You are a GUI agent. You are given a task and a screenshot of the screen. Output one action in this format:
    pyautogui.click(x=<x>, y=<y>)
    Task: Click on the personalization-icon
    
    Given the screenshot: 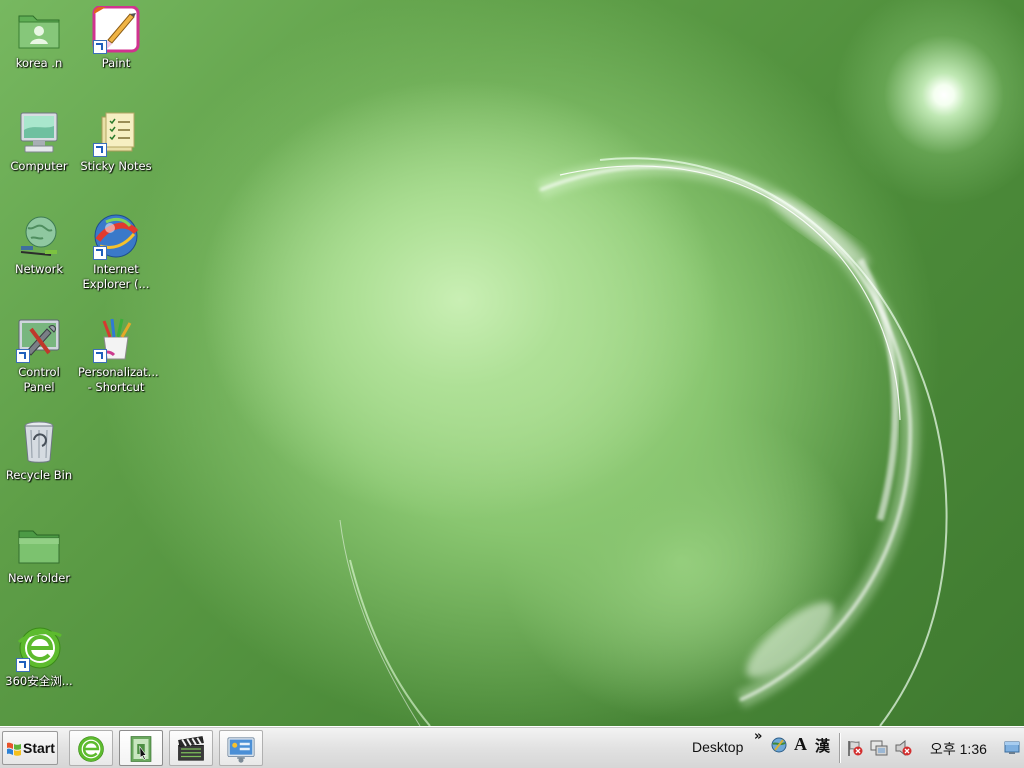 What is the action you would take?
    pyautogui.click(x=116, y=339)
    